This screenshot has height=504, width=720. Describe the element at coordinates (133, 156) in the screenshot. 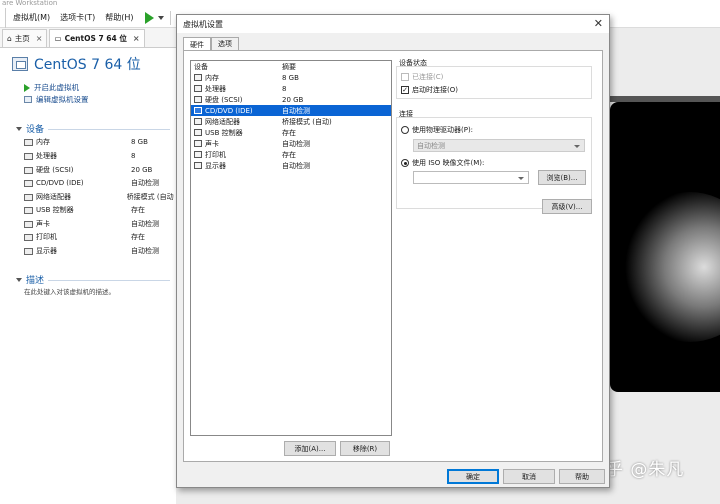

I see `device-summary: 8` at that location.